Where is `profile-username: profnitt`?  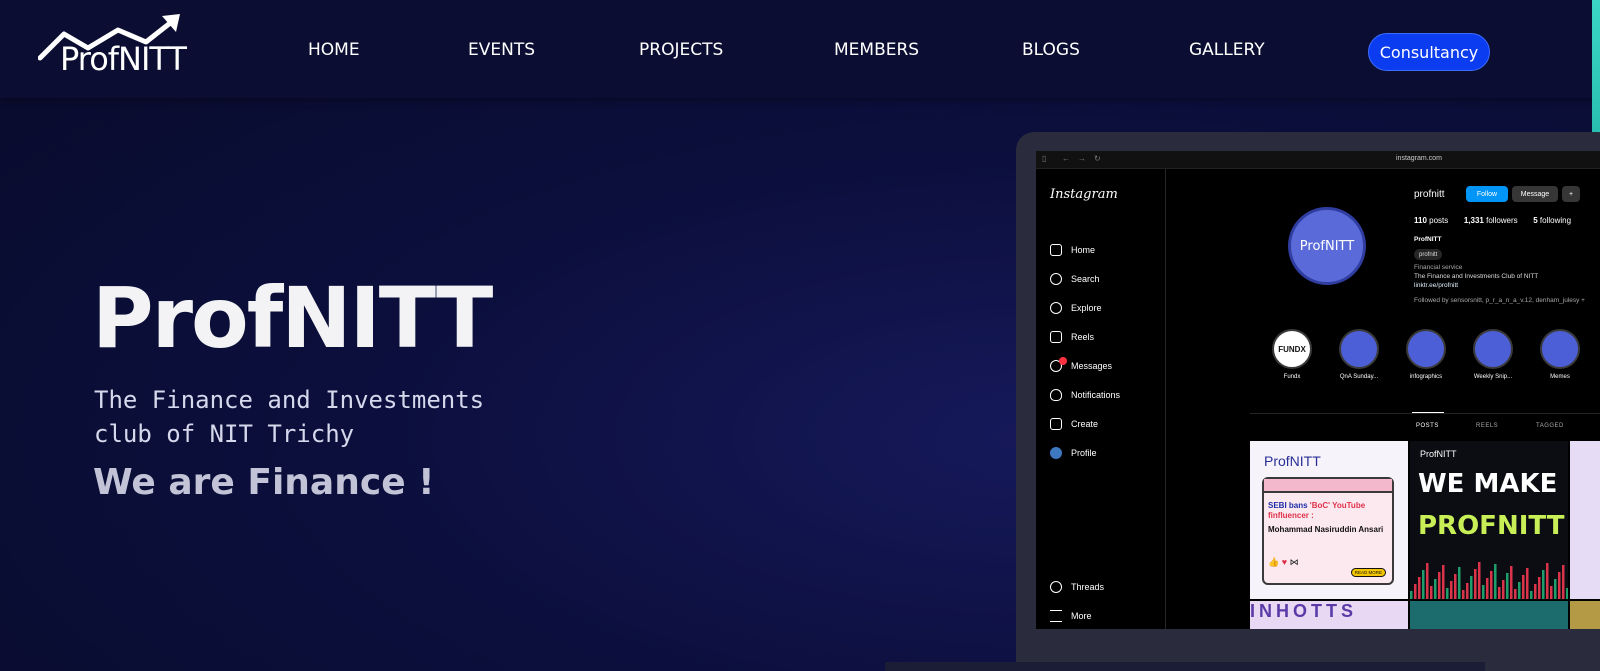
profile-username: profnitt is located at coordinates (1429, 194).